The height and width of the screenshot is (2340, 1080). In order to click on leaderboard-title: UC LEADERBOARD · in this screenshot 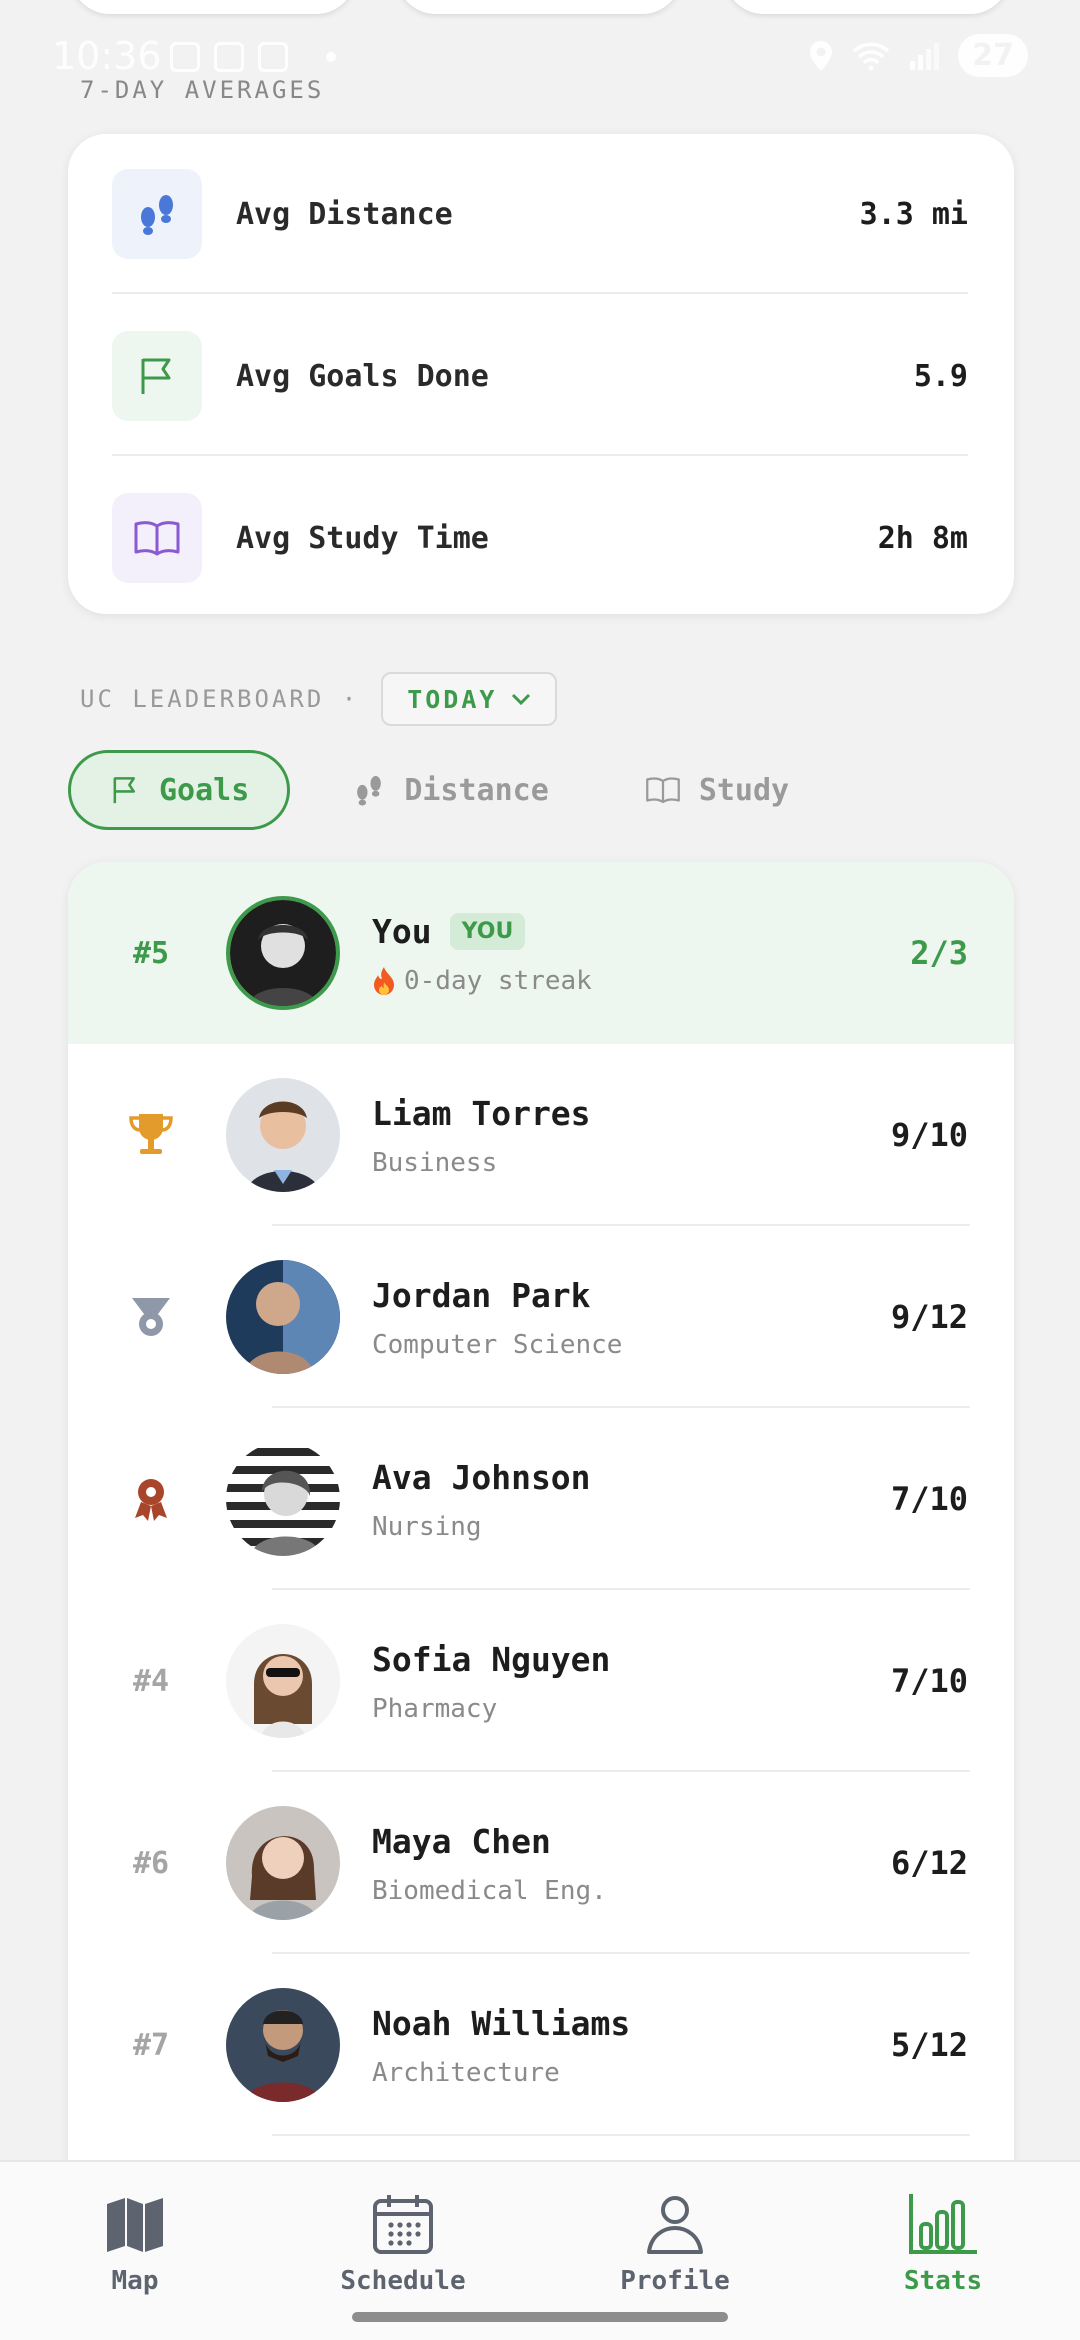, I will do `click(220, 699)`.